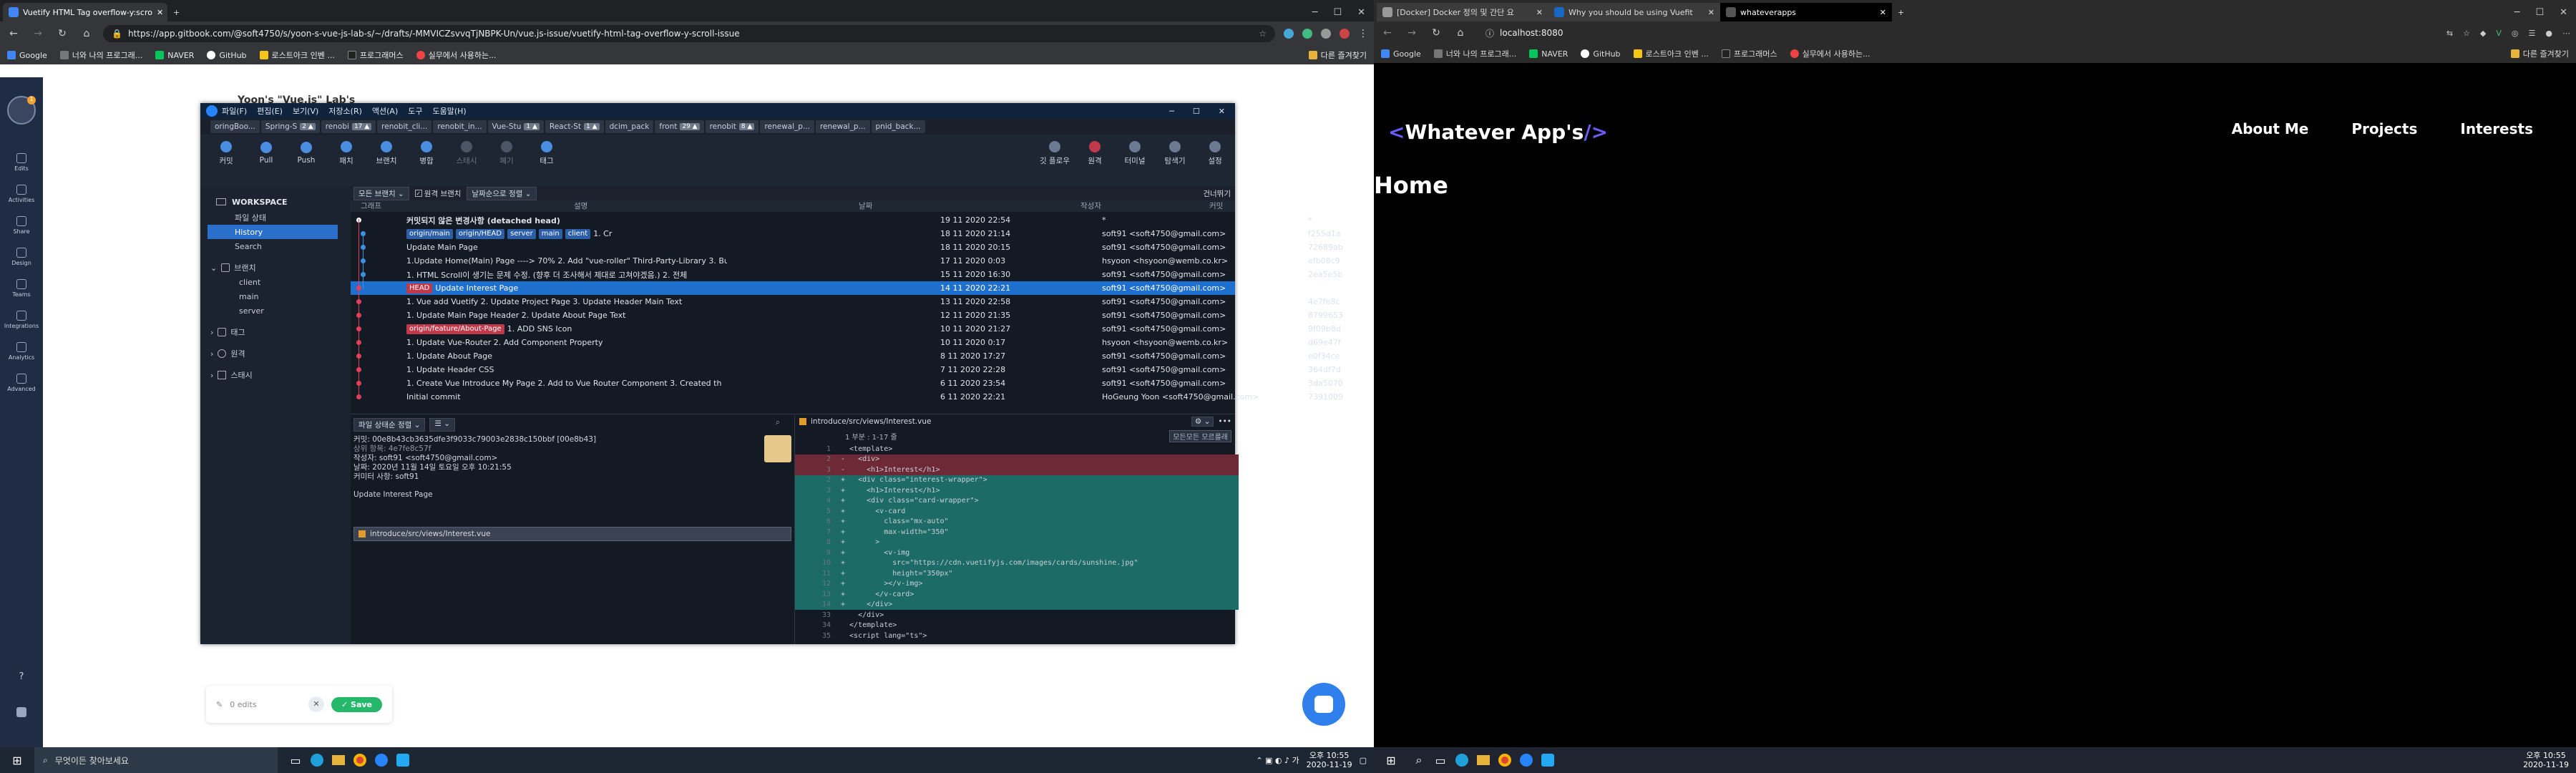 Image resolution: width=2576 pixels, height=773 pixels. Describe the element at coordinates (156, 760) in the screenshot. I see `taskbar-search-input: ⌕ 무엇이든 찾아보세요` at that location.